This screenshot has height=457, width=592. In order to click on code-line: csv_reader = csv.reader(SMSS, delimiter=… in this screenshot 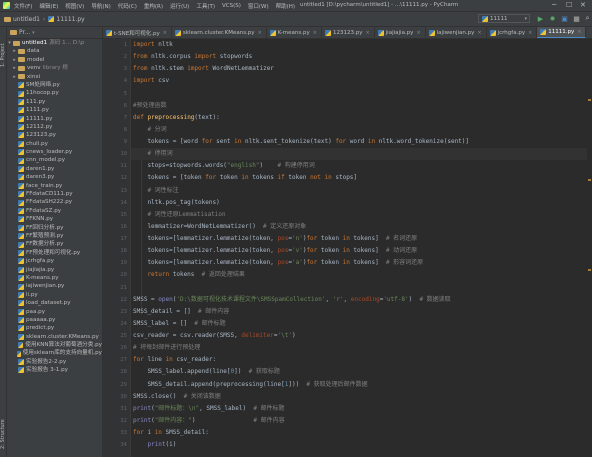, I will do `click(301, 336)`.